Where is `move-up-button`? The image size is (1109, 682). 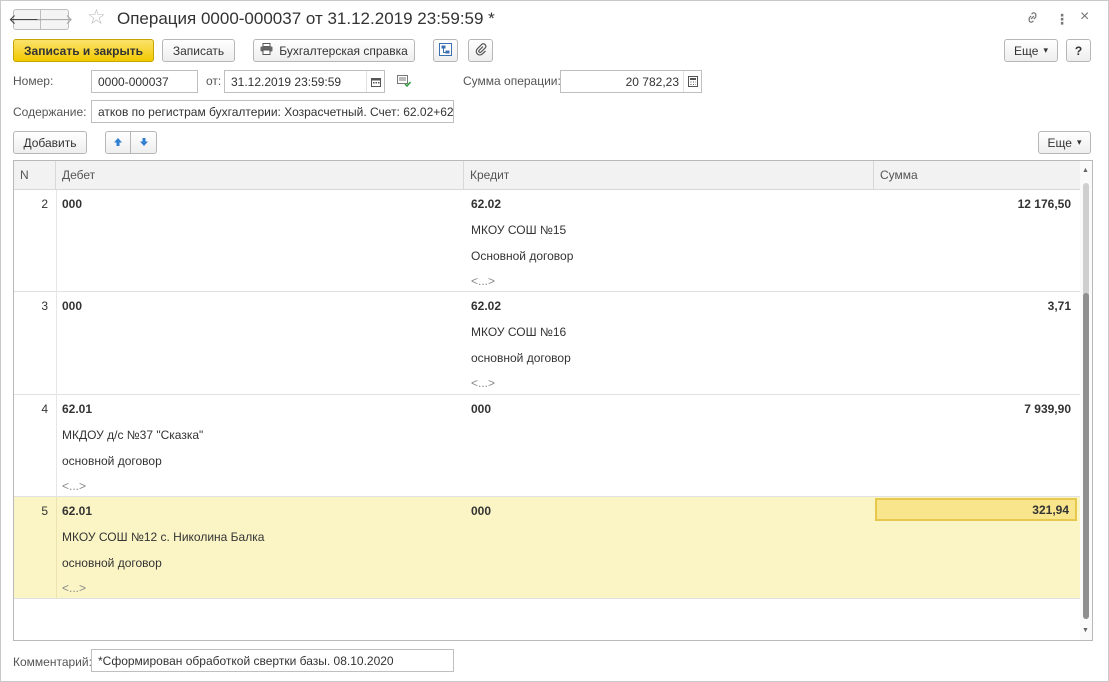
move-up-button is located at coordinates (118, 142).